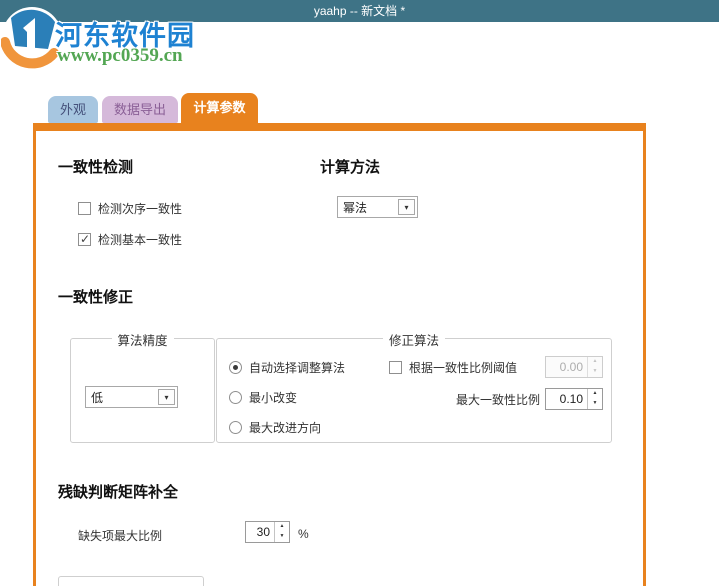 The image size is (719, 586). Describe the element at coordinates (140, 239) in the screenshot. I see `checkbox-label: 检测基本一致性` at that location.